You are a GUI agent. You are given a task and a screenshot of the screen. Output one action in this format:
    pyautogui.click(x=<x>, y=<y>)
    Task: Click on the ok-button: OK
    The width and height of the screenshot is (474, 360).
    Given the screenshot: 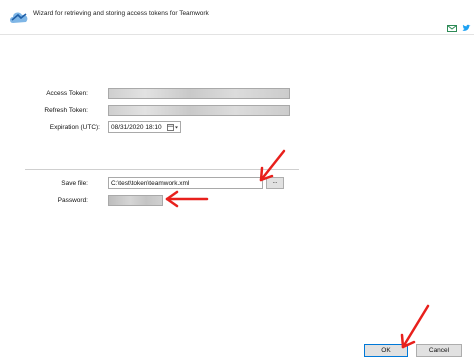 What is the action you would take?
    pyautogui.click(x=386, y=350)
    